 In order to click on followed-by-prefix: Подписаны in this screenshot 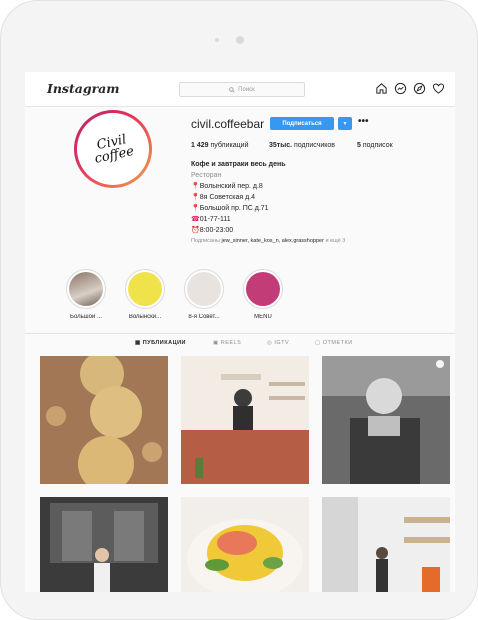, I will do `click(205, 241)`.